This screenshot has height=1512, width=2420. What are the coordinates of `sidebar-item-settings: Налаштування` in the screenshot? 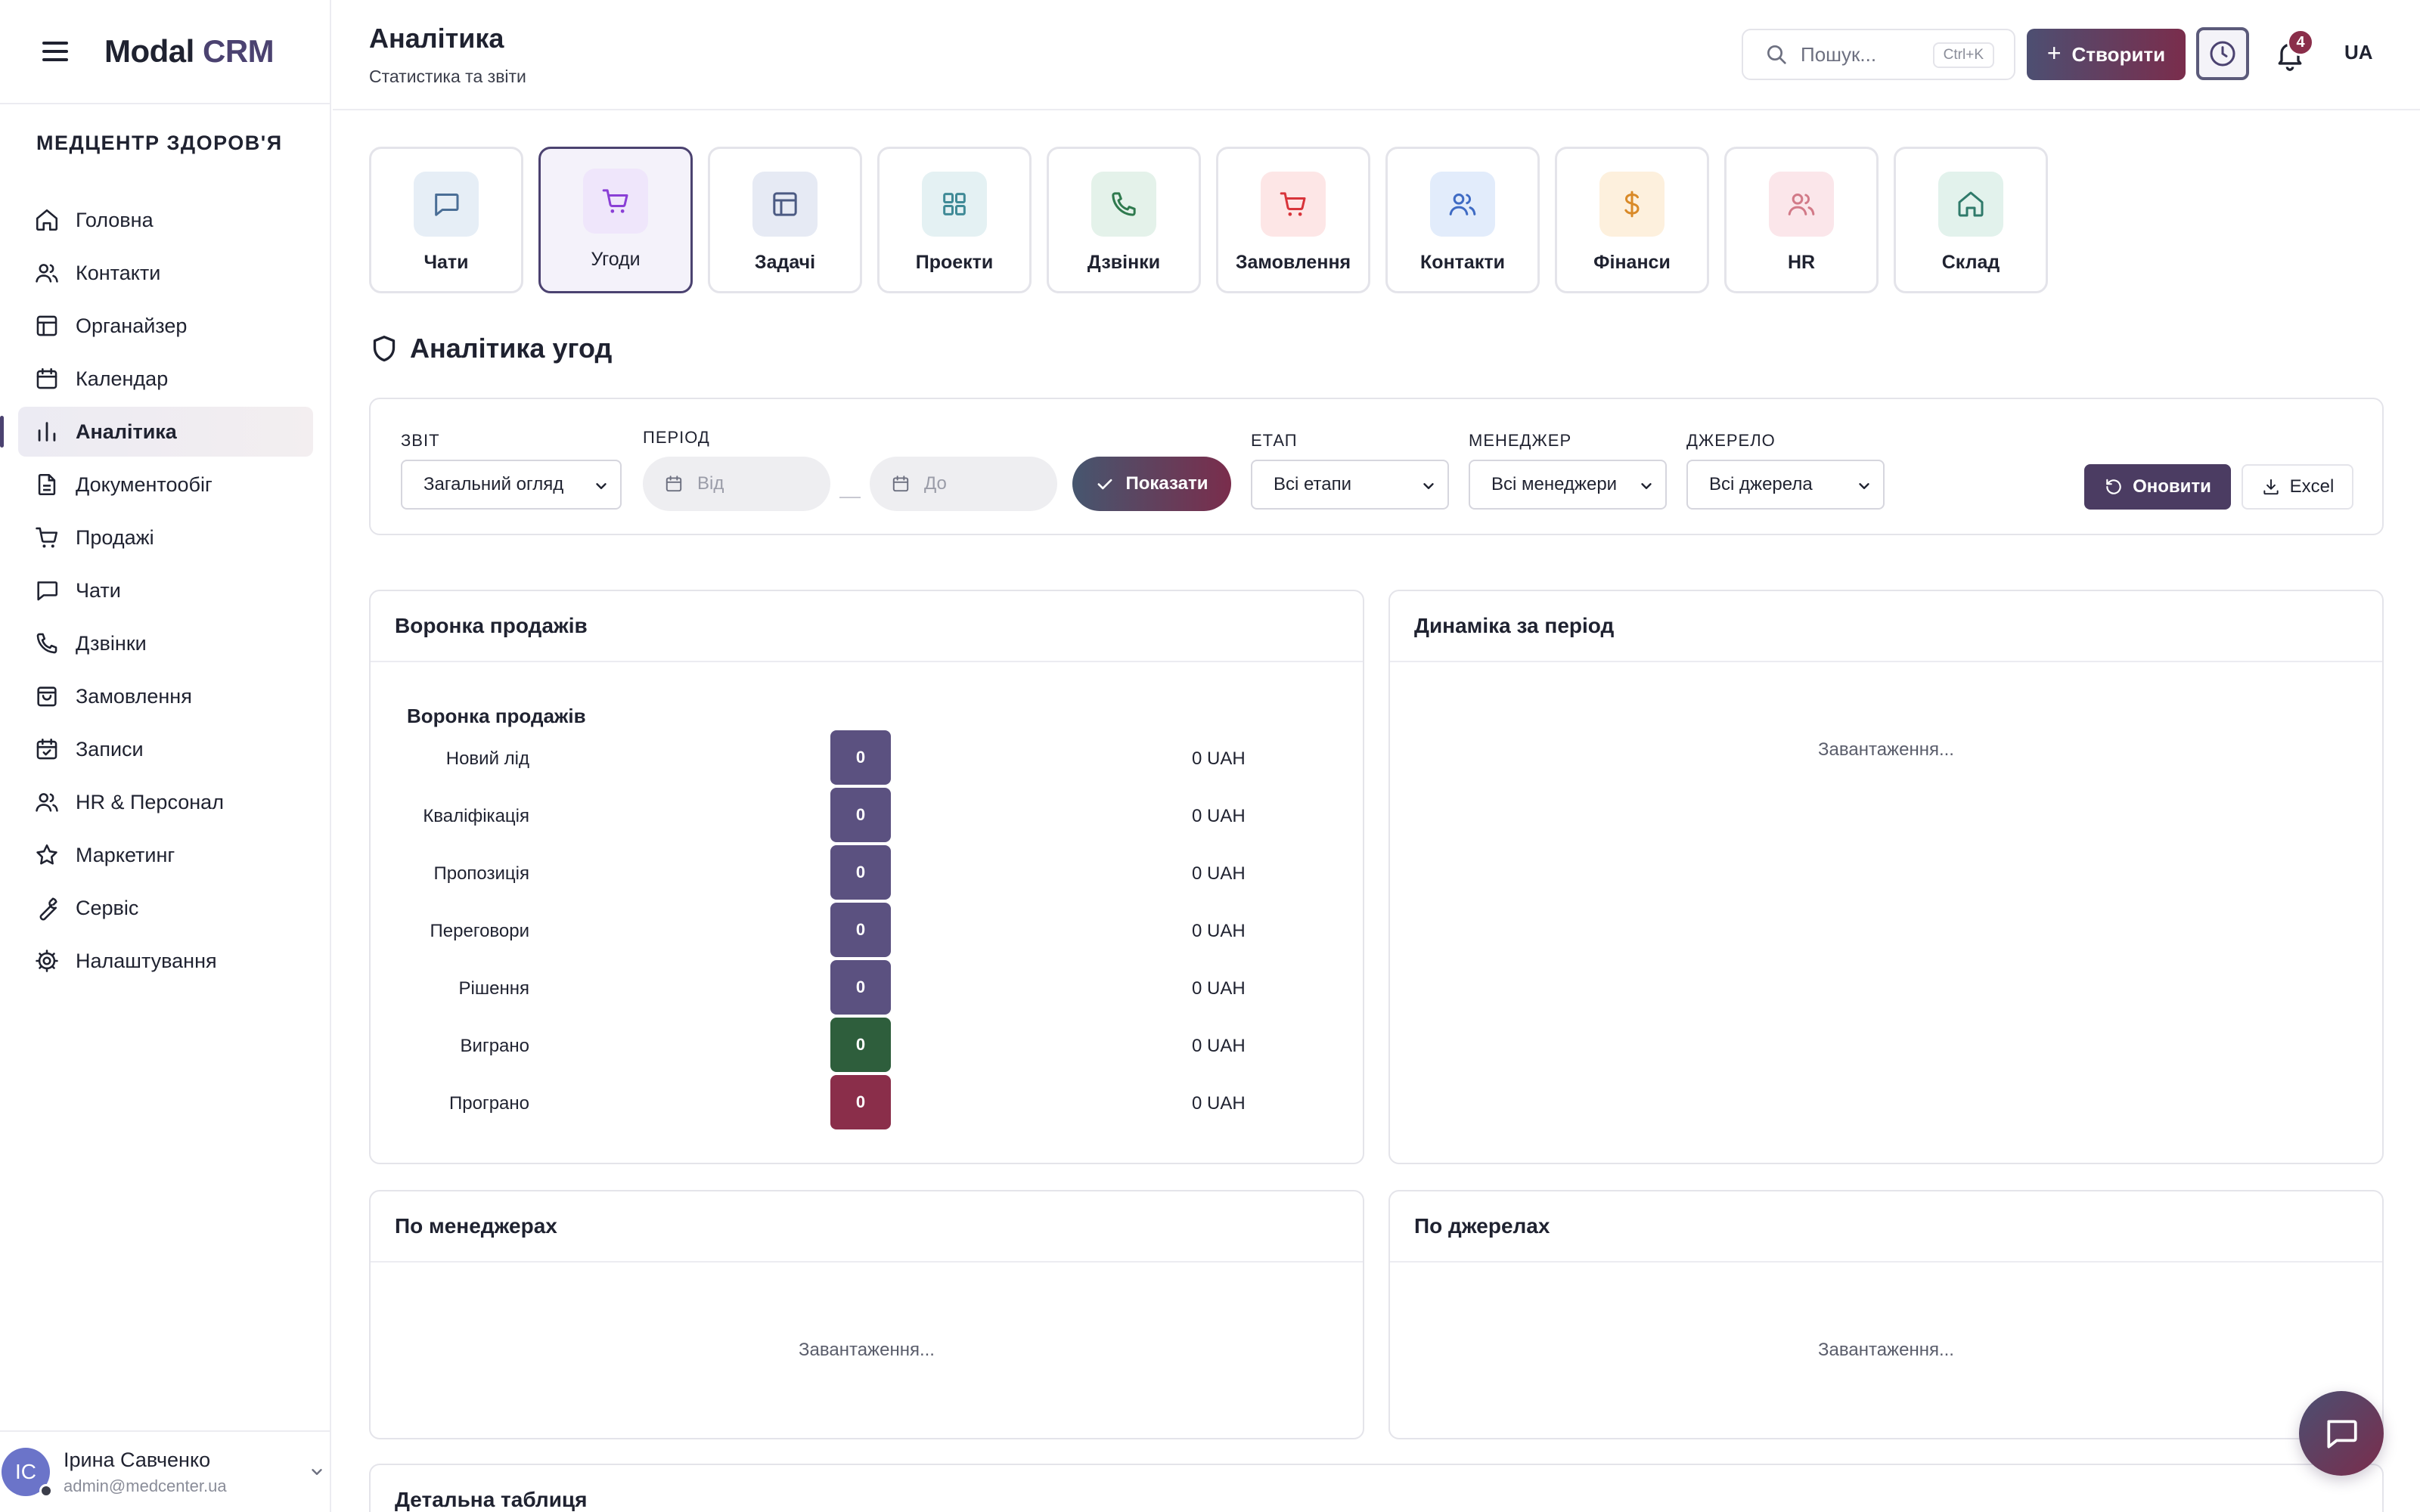 It's located at (165, 961).